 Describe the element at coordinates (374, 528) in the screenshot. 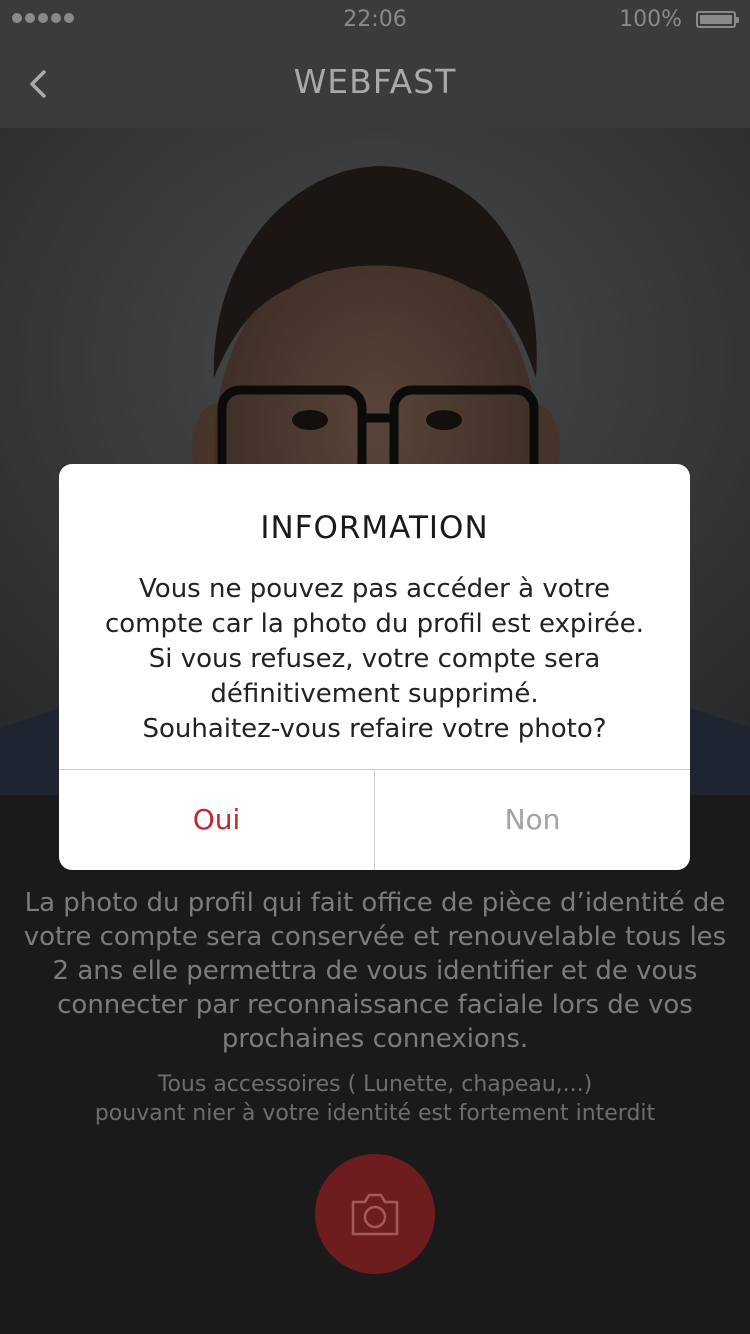

I see `dialog-title: INFORMATION` at that location.